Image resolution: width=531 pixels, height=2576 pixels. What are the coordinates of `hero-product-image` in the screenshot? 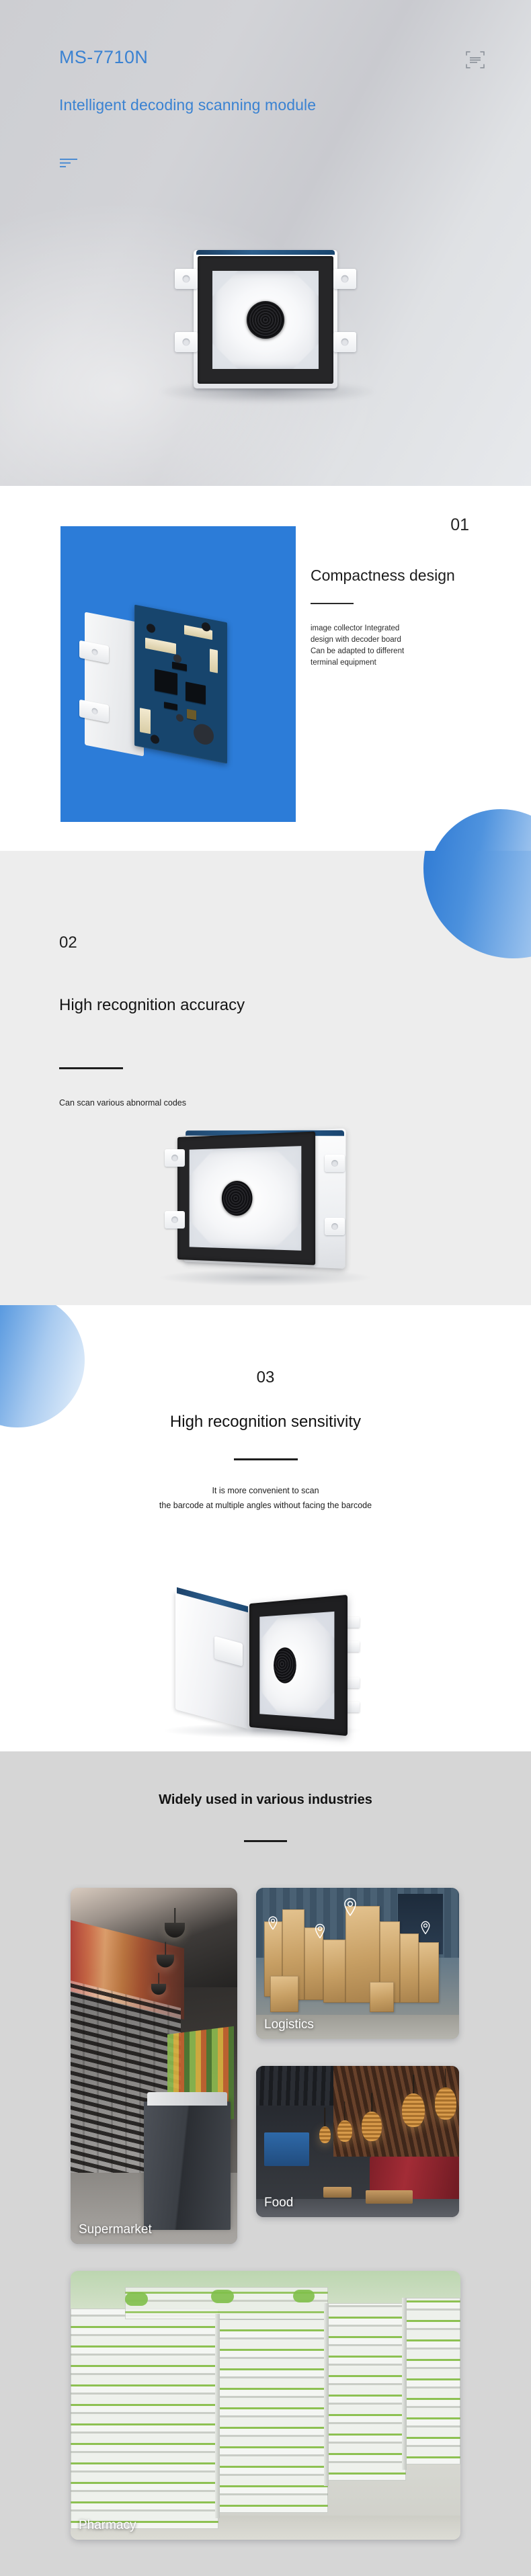 It's located at (267, 326).